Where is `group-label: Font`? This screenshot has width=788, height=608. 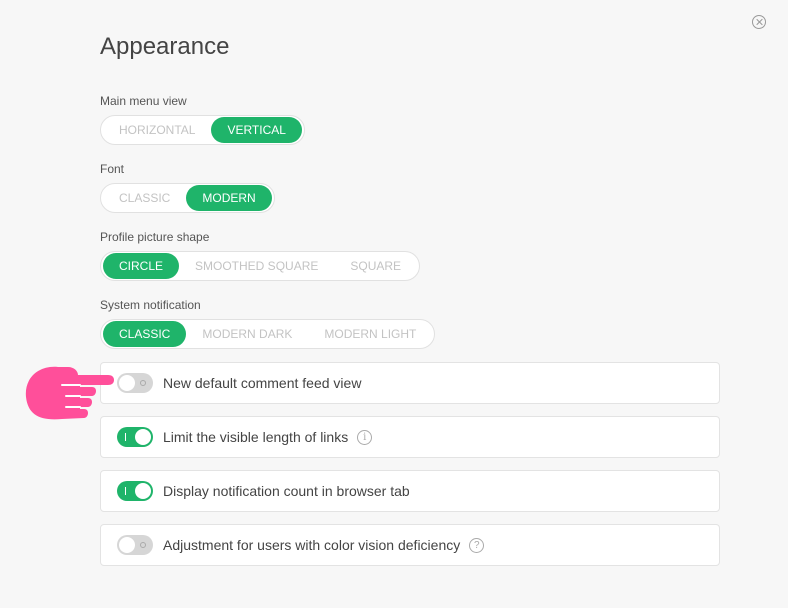 group-label: Font is located at coordinates (112, 169).